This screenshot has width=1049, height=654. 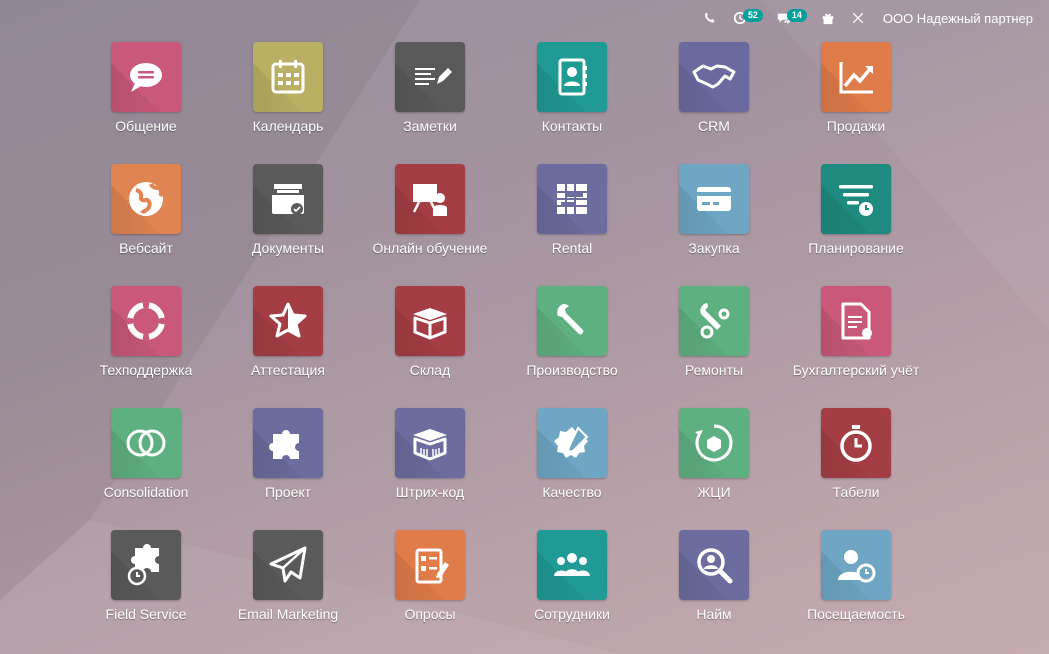 I want to click on app-tile-quality: Качество, so click(x=572, y=469).